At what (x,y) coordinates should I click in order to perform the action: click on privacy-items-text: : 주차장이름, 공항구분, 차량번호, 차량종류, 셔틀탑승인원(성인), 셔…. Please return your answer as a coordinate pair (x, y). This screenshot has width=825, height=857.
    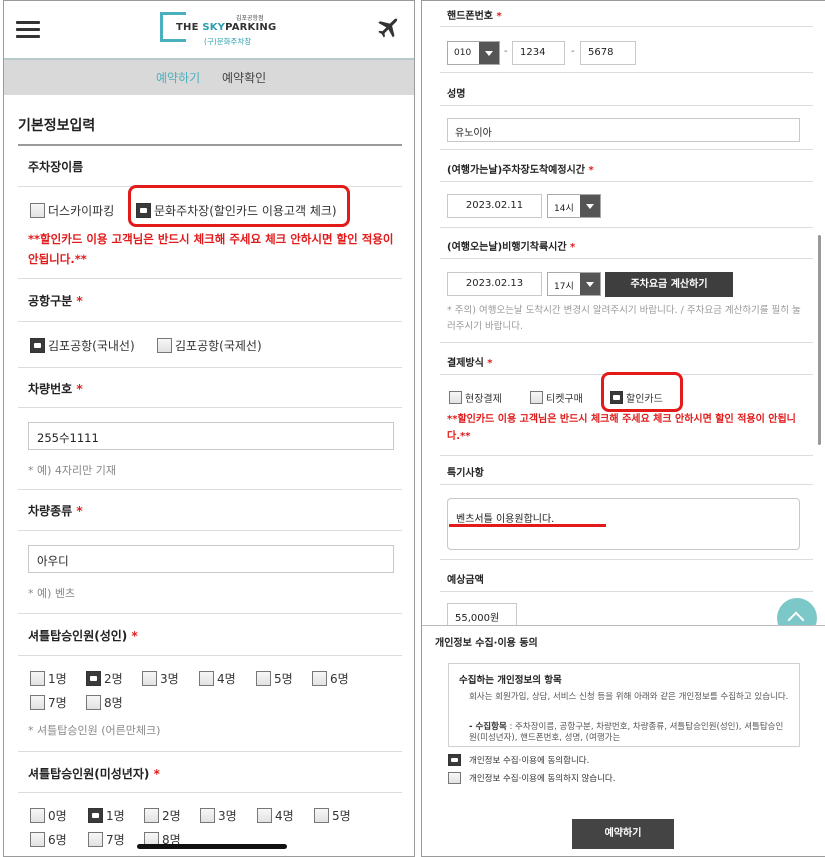
    Looking at the image, I should click on (626, 732).